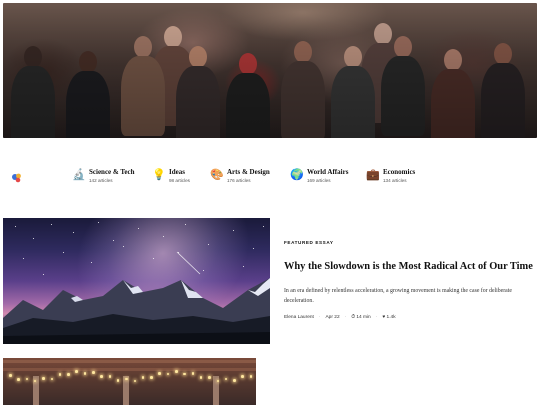  I want to click on article-image, so click(129, 381).